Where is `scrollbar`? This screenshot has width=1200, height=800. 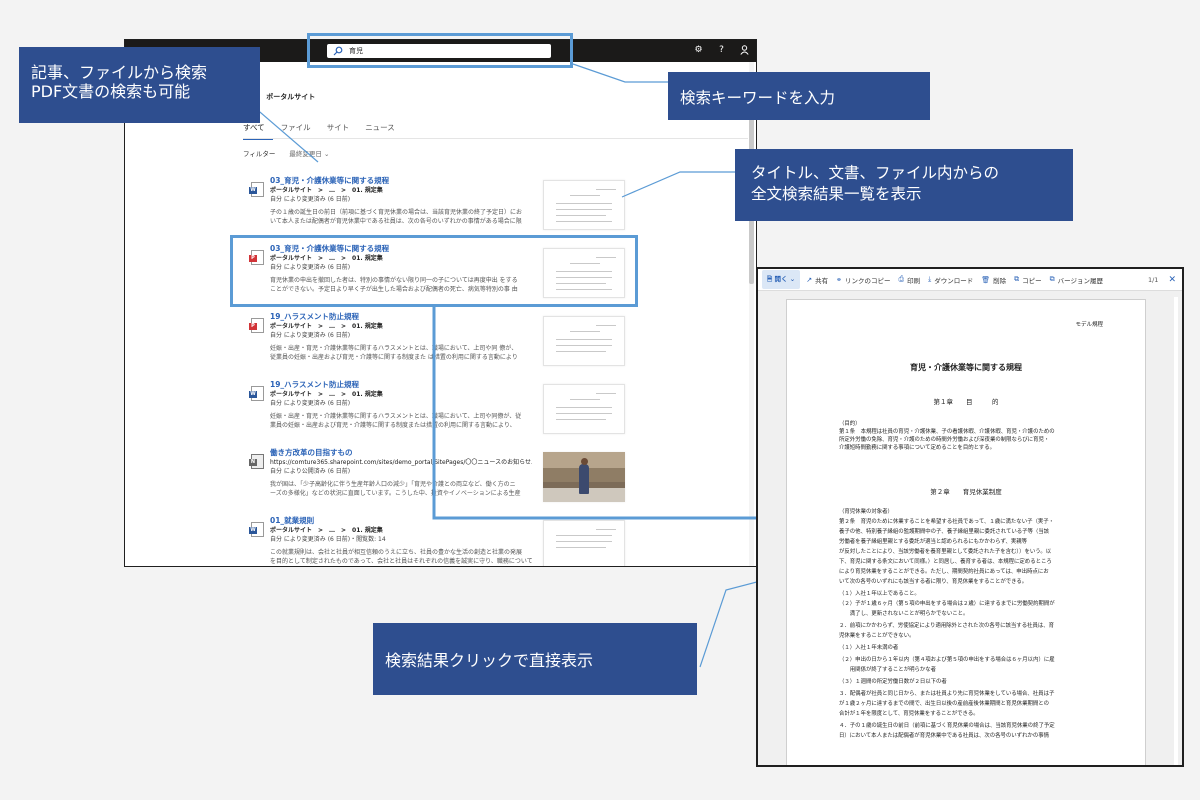
scrollbar is located at coordinates (751, 314).